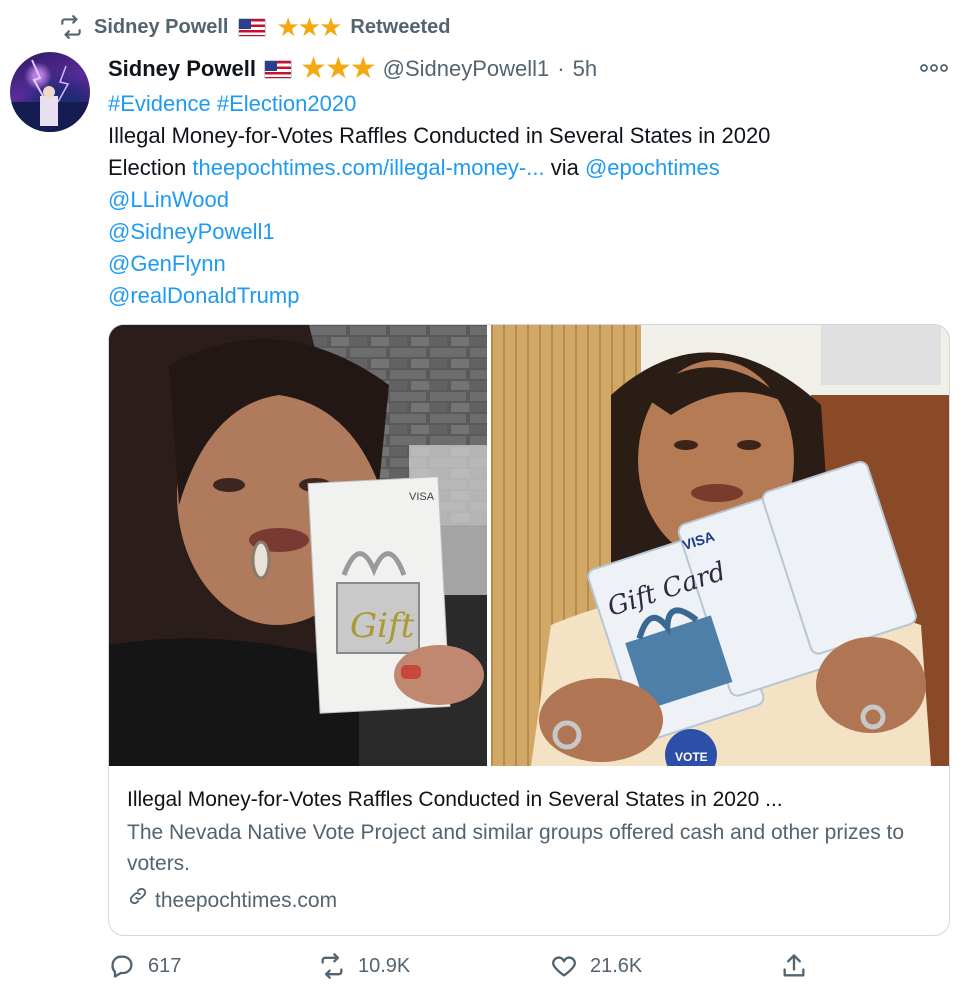 The height and width of the screenshot is (1000, 977). I want to click on share-button, so click(794, 966).